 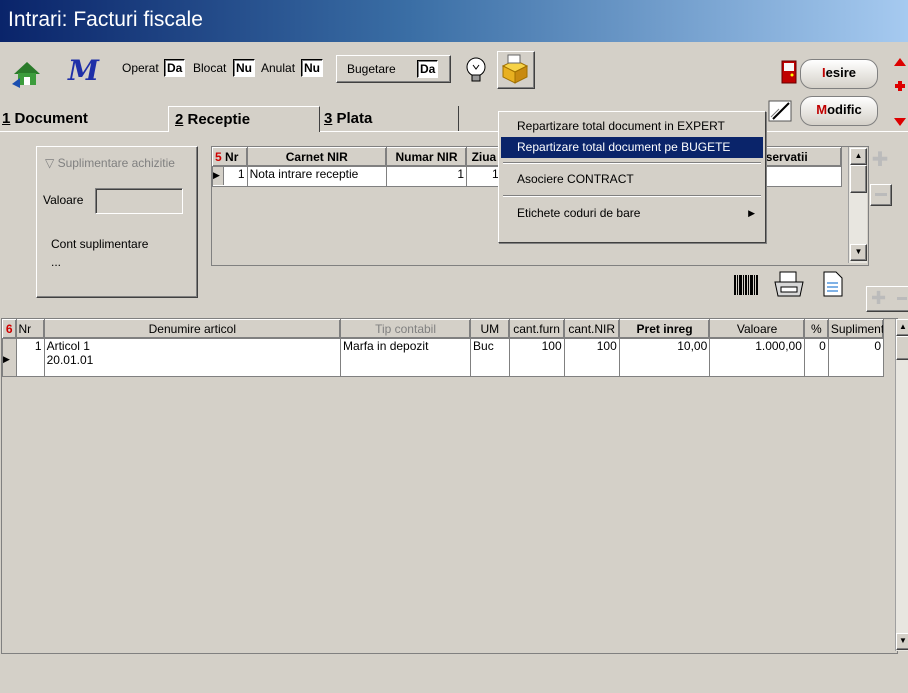 What do you see at coordinates (878, 298) in the screenshot?
I see `add-article-icon: ✚` at bounding box center [878, 298].